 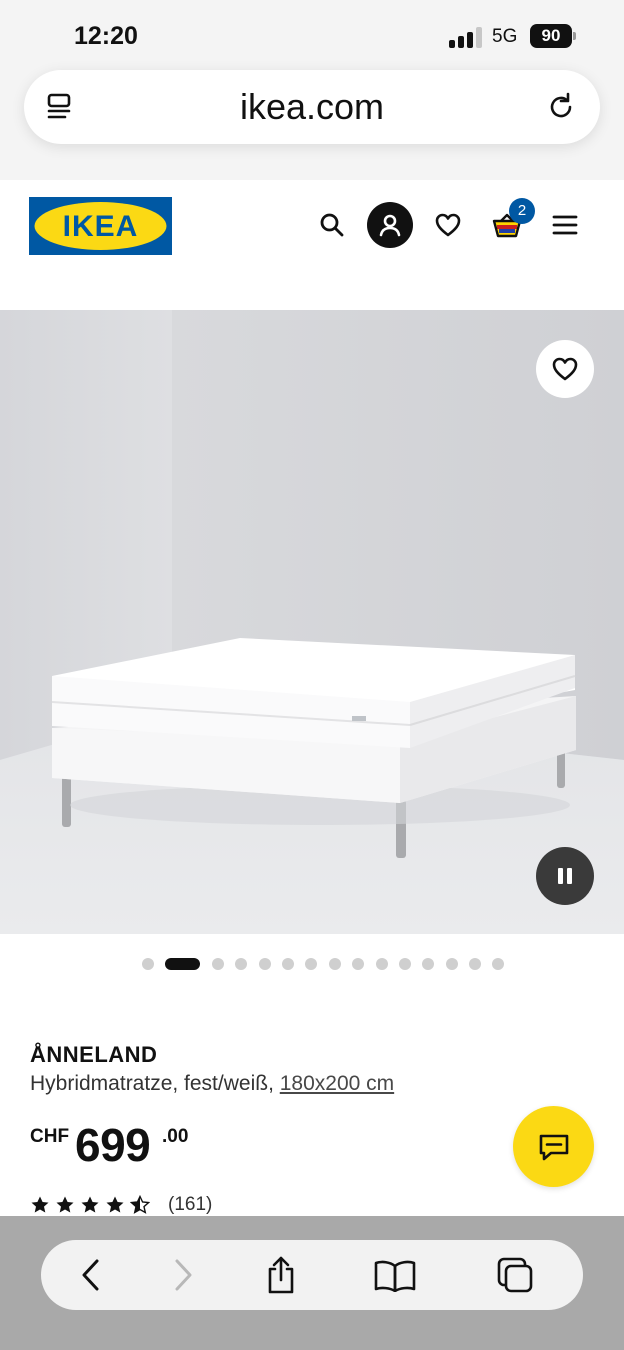 I want to click on product-type: Hybridmatratze, fest/weiß,, so click(x=152, y=1083).